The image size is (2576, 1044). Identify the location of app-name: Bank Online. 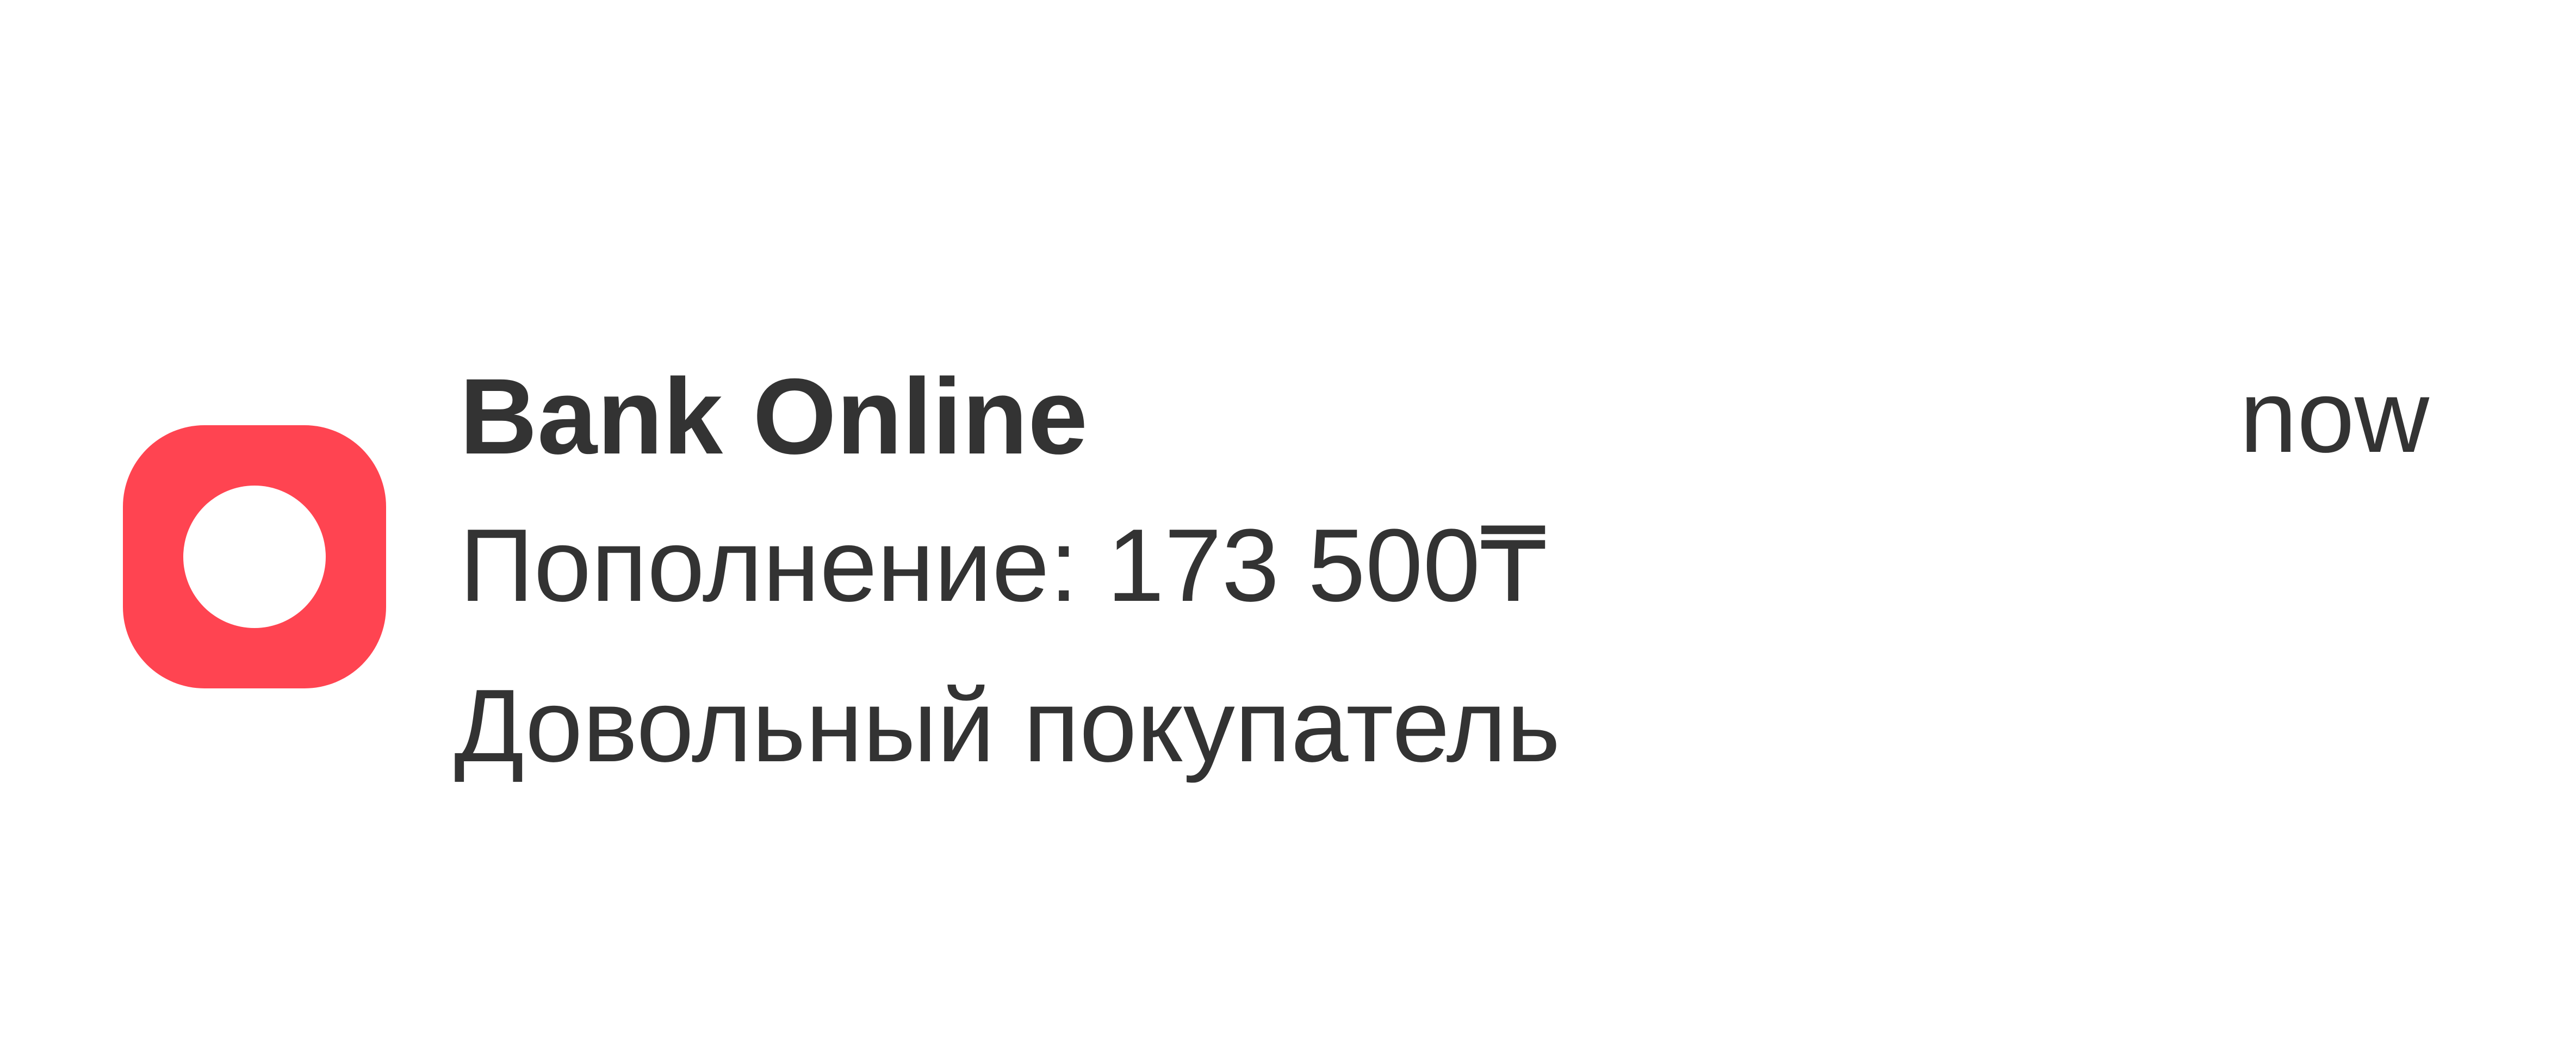
(774, 416).